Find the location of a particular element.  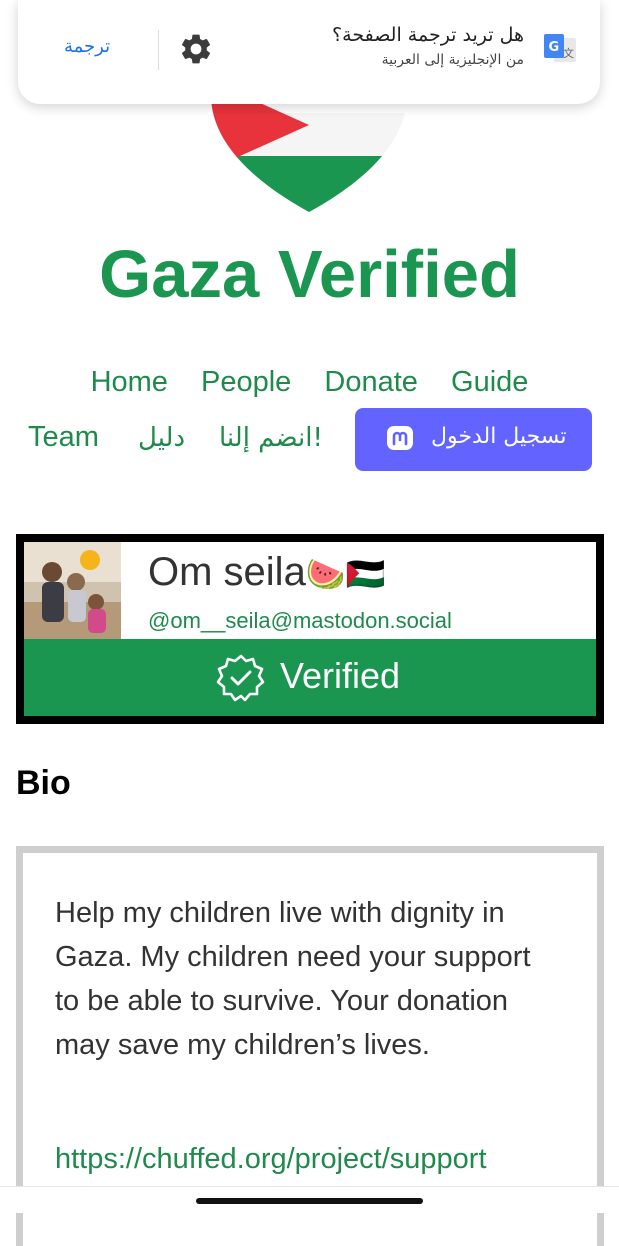

profile-handle: @om__seila@mastodon.social is located at coordinates (300, 621).